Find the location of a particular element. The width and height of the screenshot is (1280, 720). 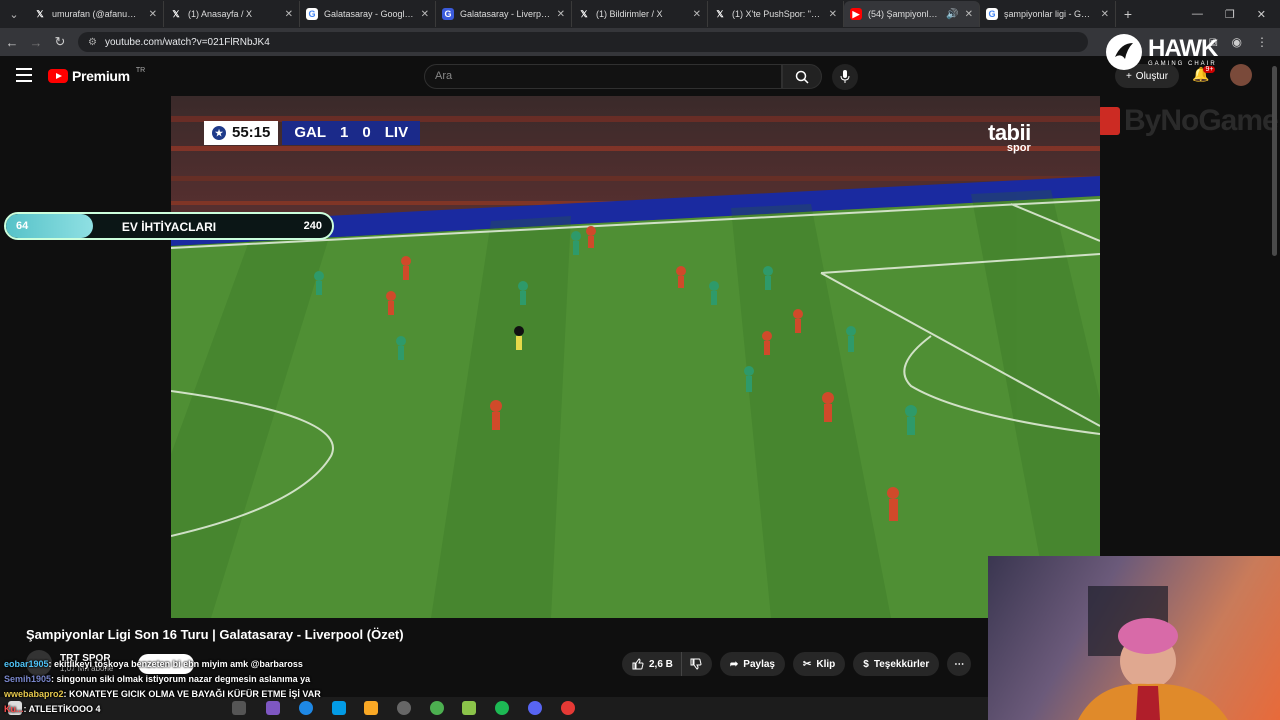

like-dislike-group: 2,6 B is located at coordinates (667, 664).